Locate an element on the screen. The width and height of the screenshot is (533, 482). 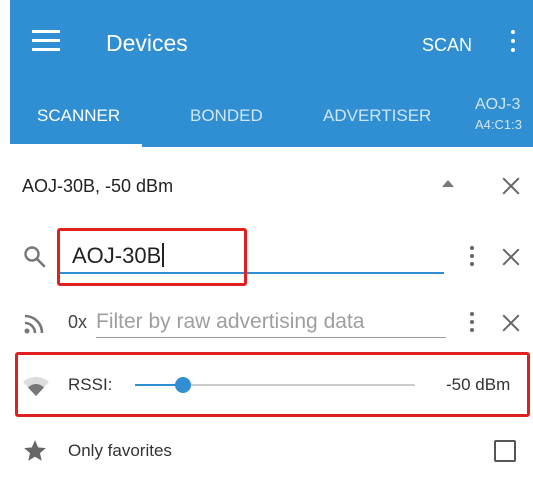
tab-device-address: A4:C1:3 is located at coordinates (498, 124).